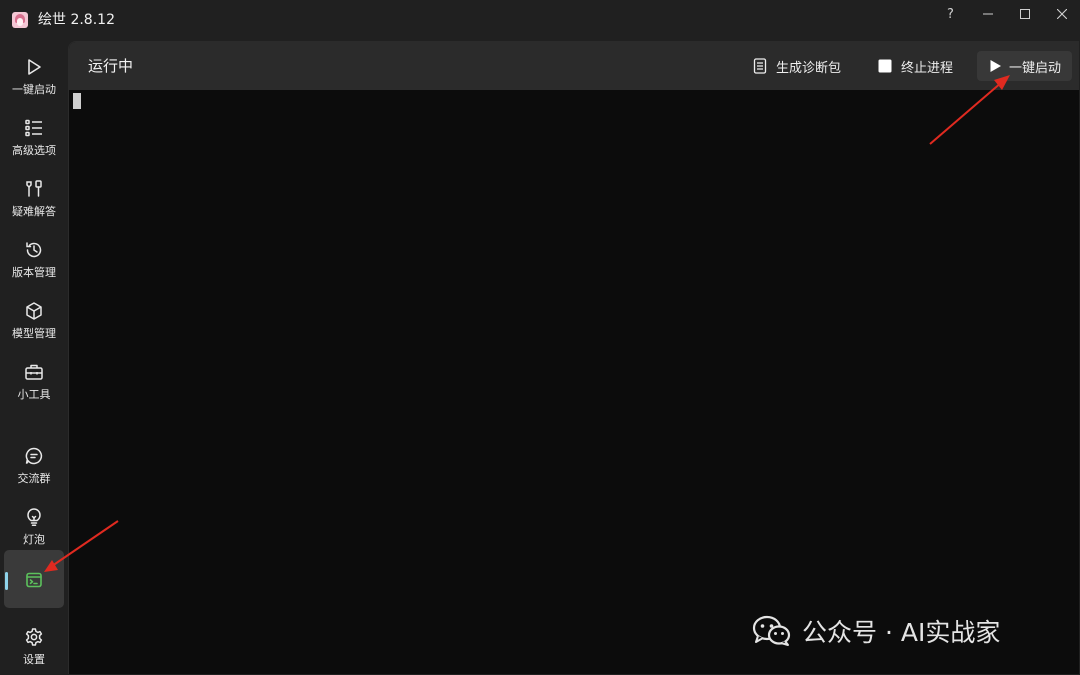 The height and width of the screenshot is (675, 1080). What do you see at coordinates (809, 68) in the screenshot?
I see `diagnostic-package-label: 生成诊断包` at bounding box center [809, 68].